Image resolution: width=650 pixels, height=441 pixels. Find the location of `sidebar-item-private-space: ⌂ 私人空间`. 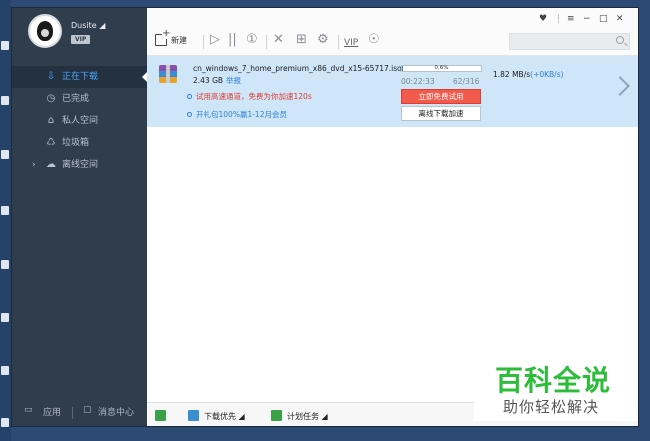

sidebar-item-private-space: ⌂ 私人空间 is located at coordinates (79, 121).